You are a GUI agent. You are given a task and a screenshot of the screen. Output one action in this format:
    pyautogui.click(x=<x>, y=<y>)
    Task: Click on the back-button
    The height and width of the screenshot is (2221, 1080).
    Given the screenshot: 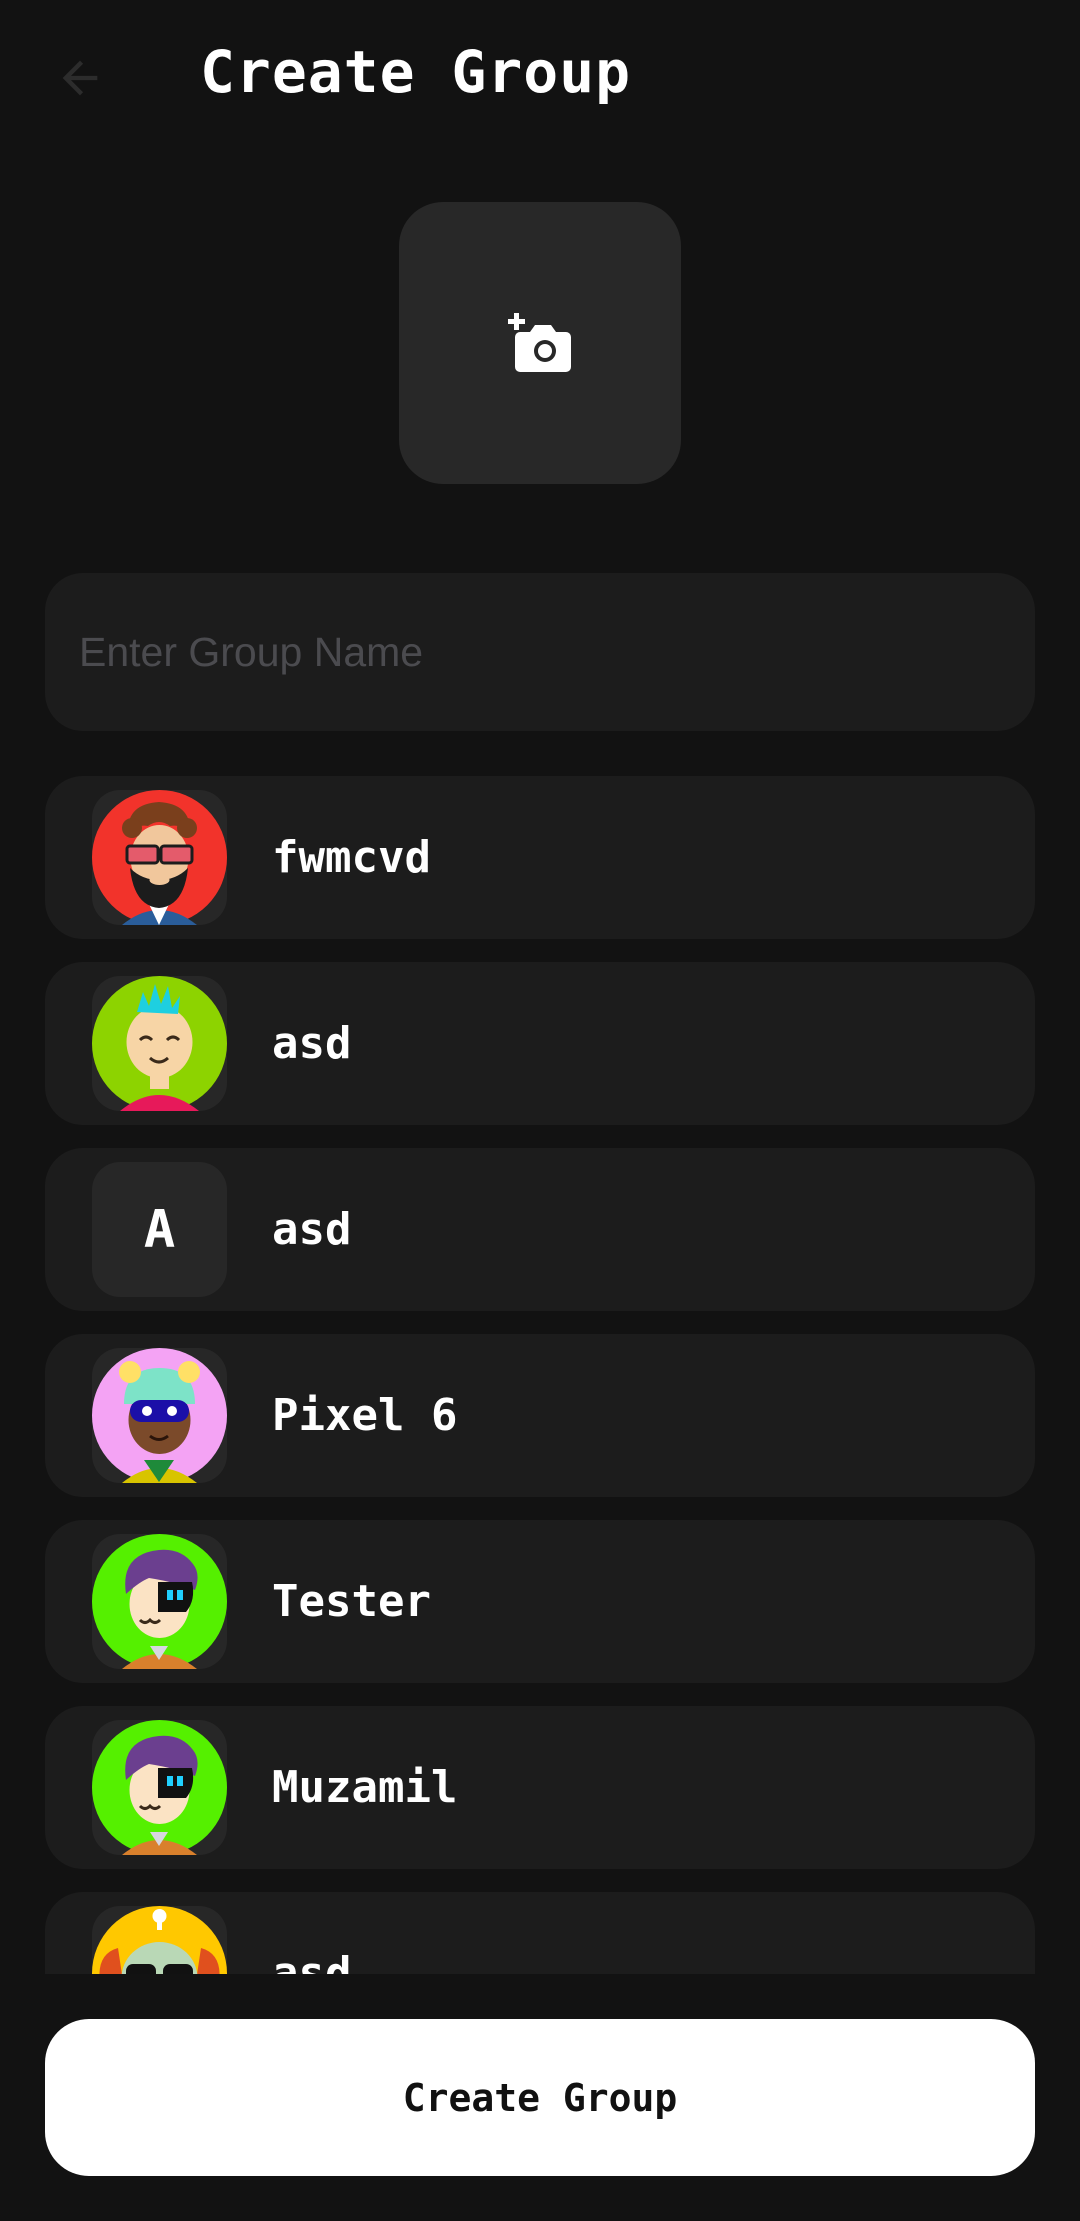 What is the action you would take?
    pyautogui.click(x=80, y=78)
    